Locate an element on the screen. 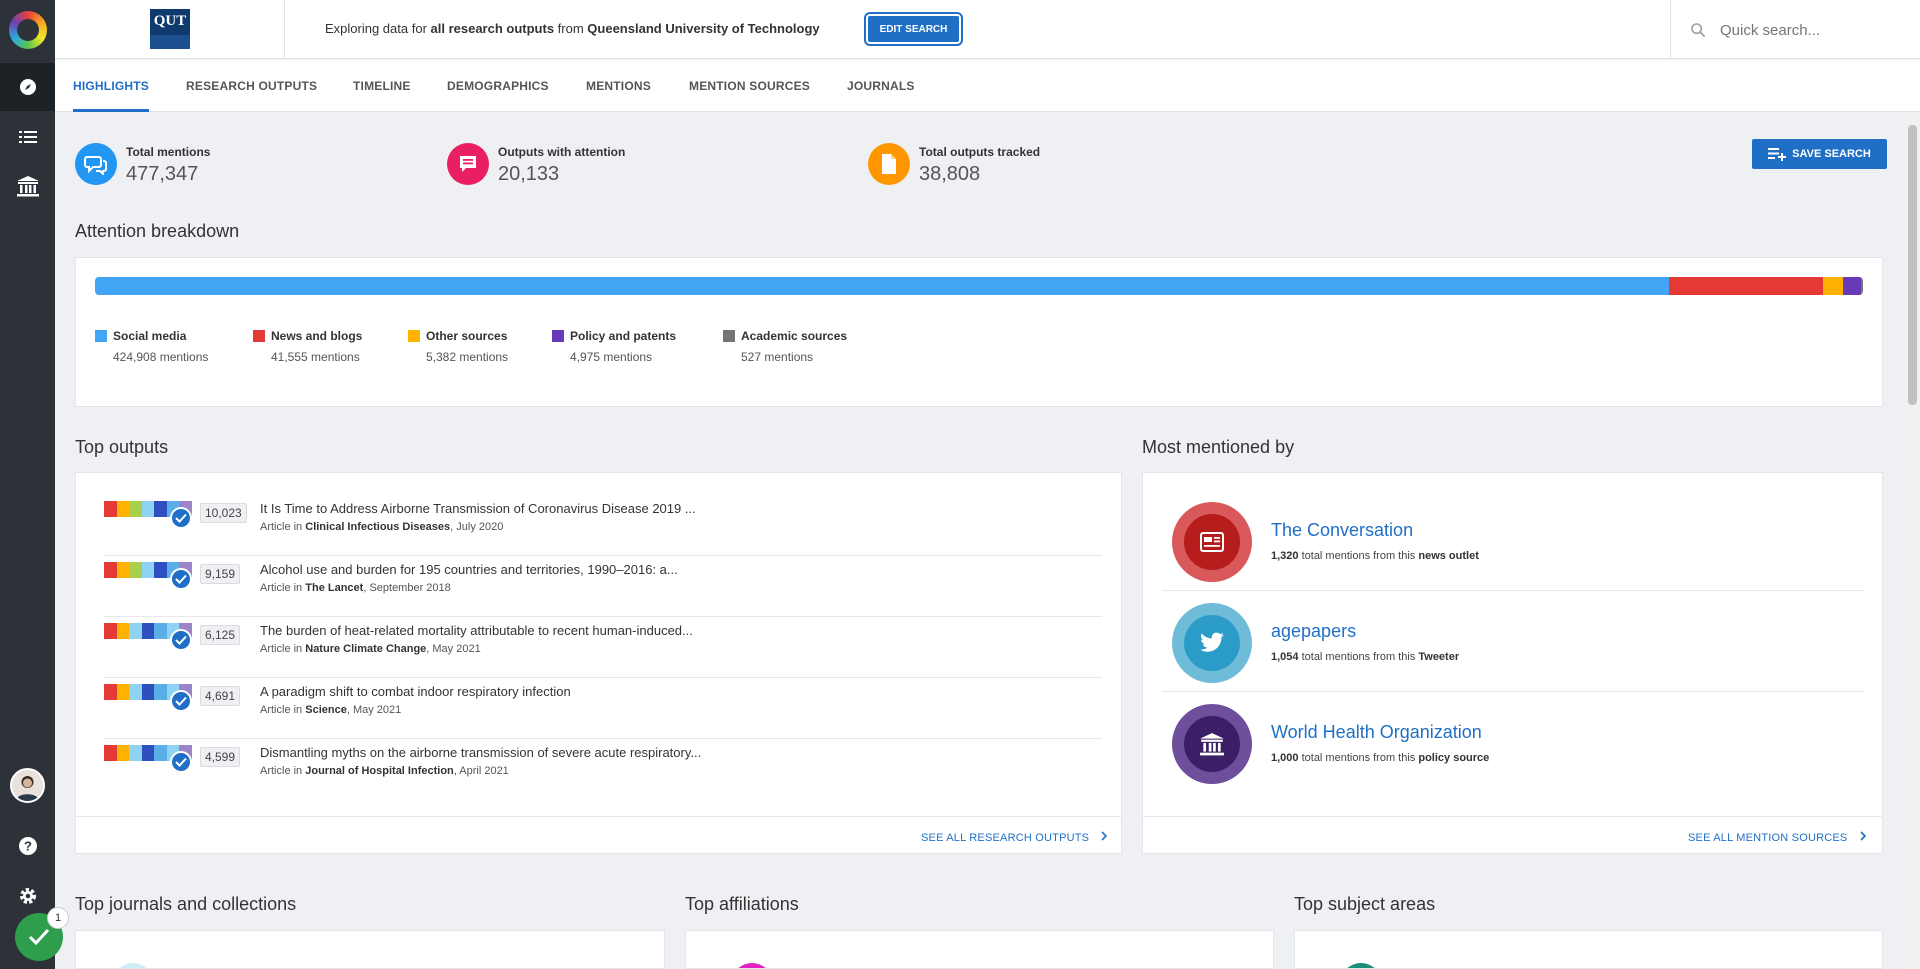  legend-count: 4,975 mentions is located at coordinates (611, 357).